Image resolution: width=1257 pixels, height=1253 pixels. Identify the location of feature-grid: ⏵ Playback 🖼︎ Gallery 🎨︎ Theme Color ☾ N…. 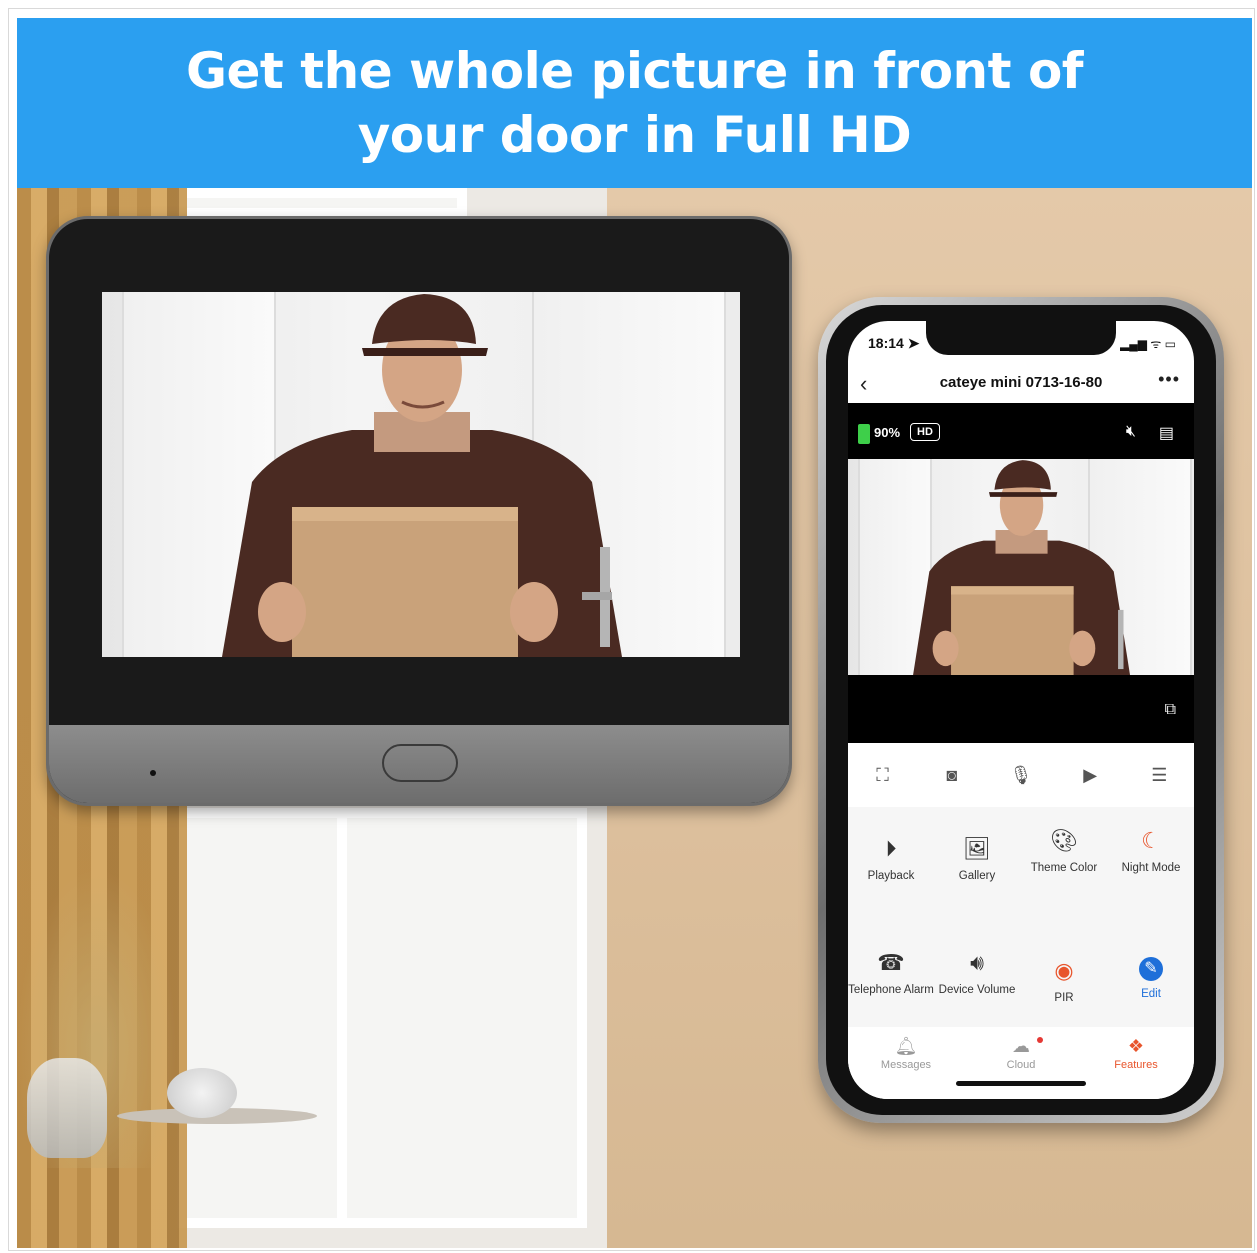
(1021, 917).